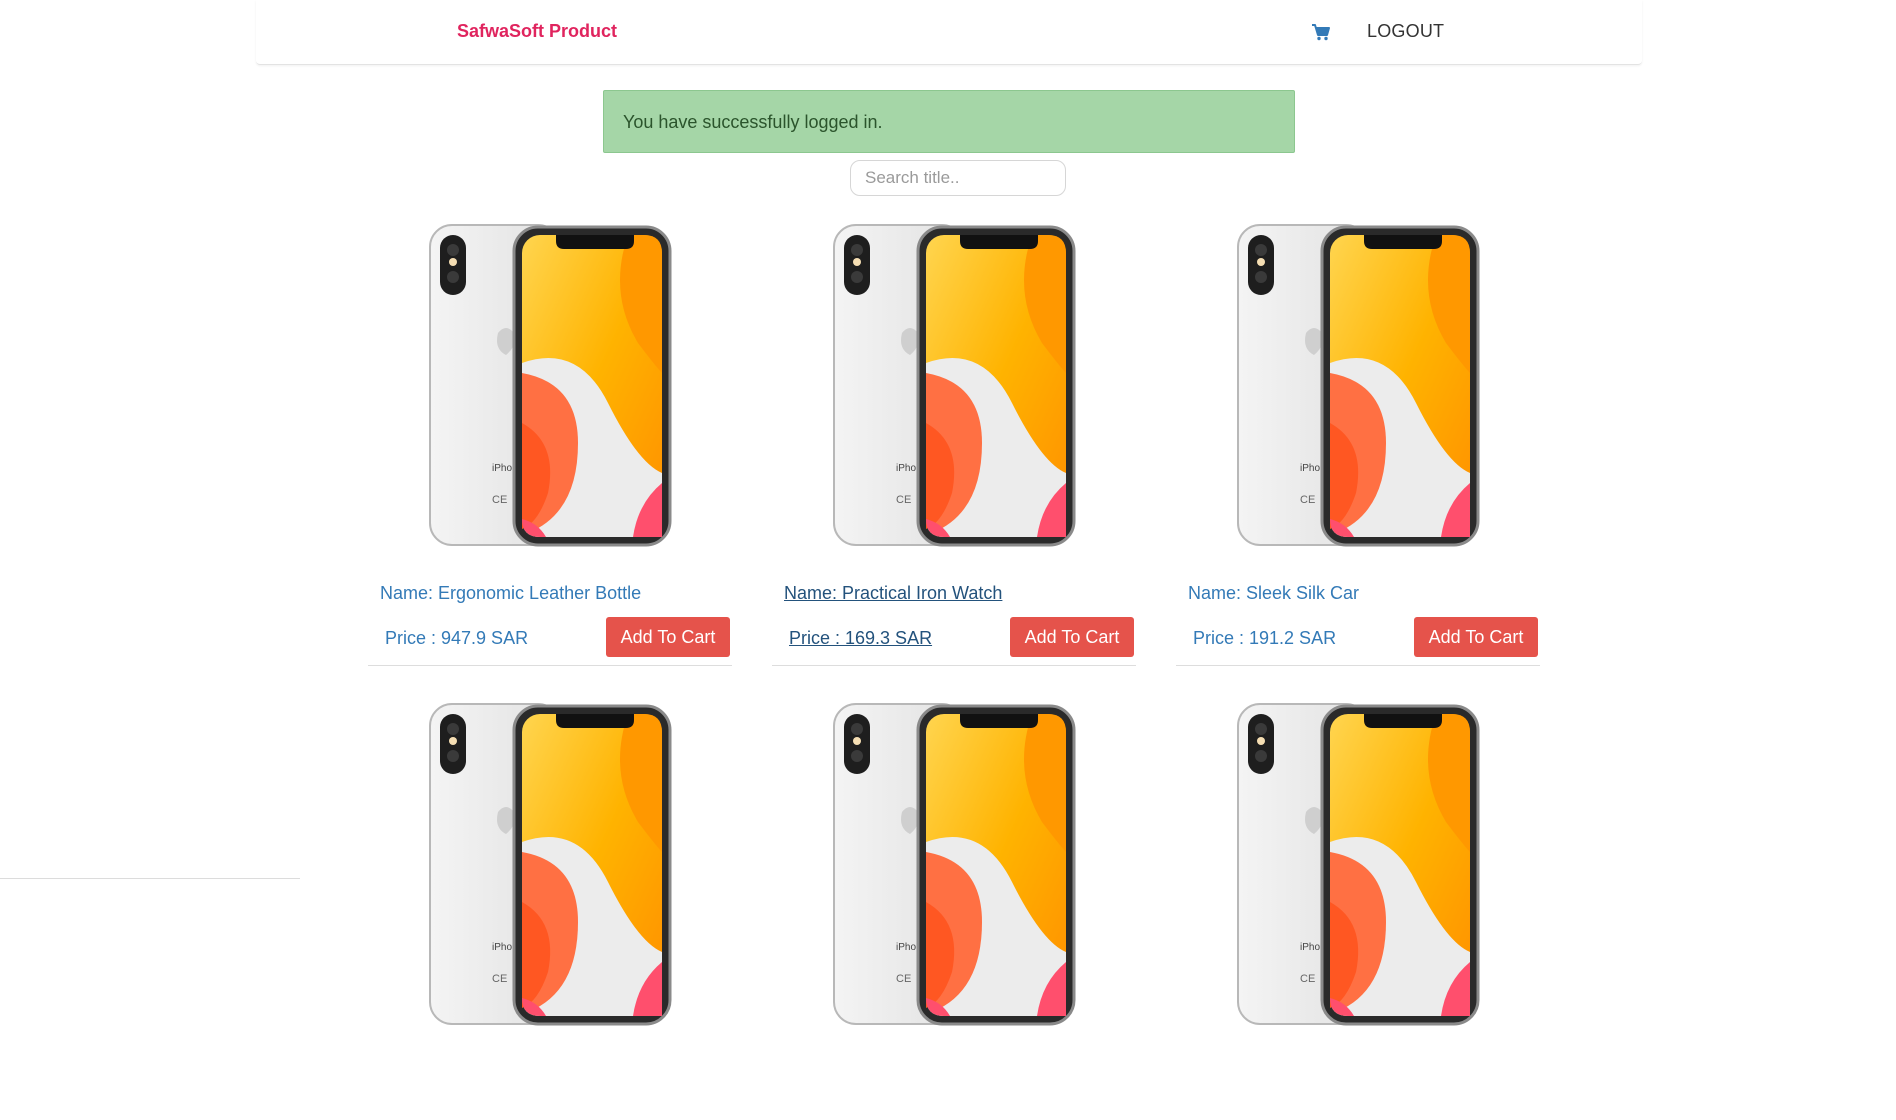  What do you see at coordinates (1405, 31) in the screenshot?
I see `logout-link: LOGOUT` at bounding box center [1405, 31].